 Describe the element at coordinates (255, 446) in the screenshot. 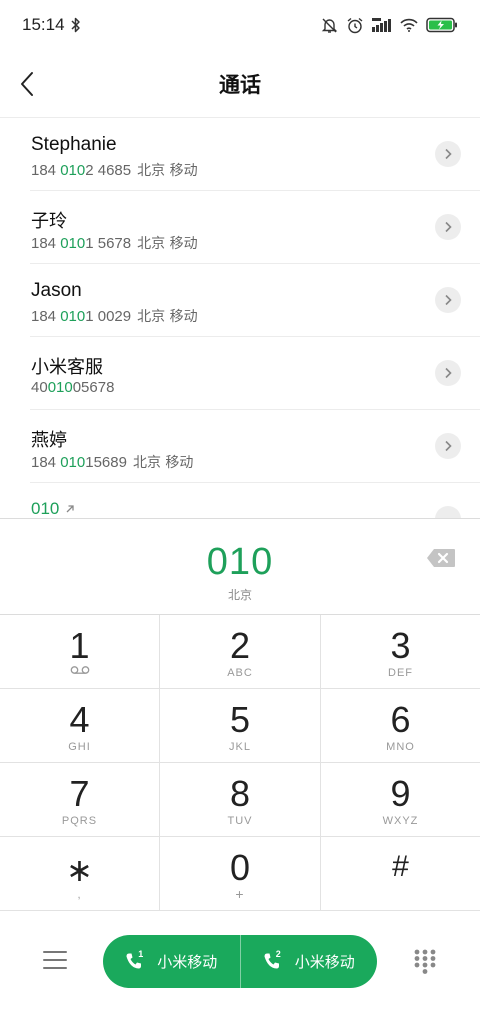

I see `list-item: 燕婷 184 01015689 北京 移动` at that location.